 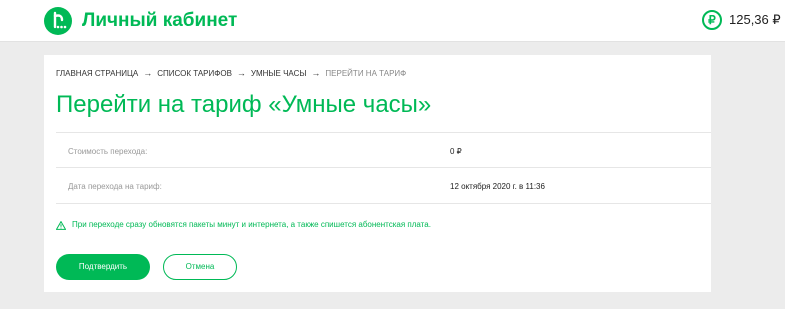 I want to click on balance-amount: 125,36 ₽, so click(x=755, y=20).